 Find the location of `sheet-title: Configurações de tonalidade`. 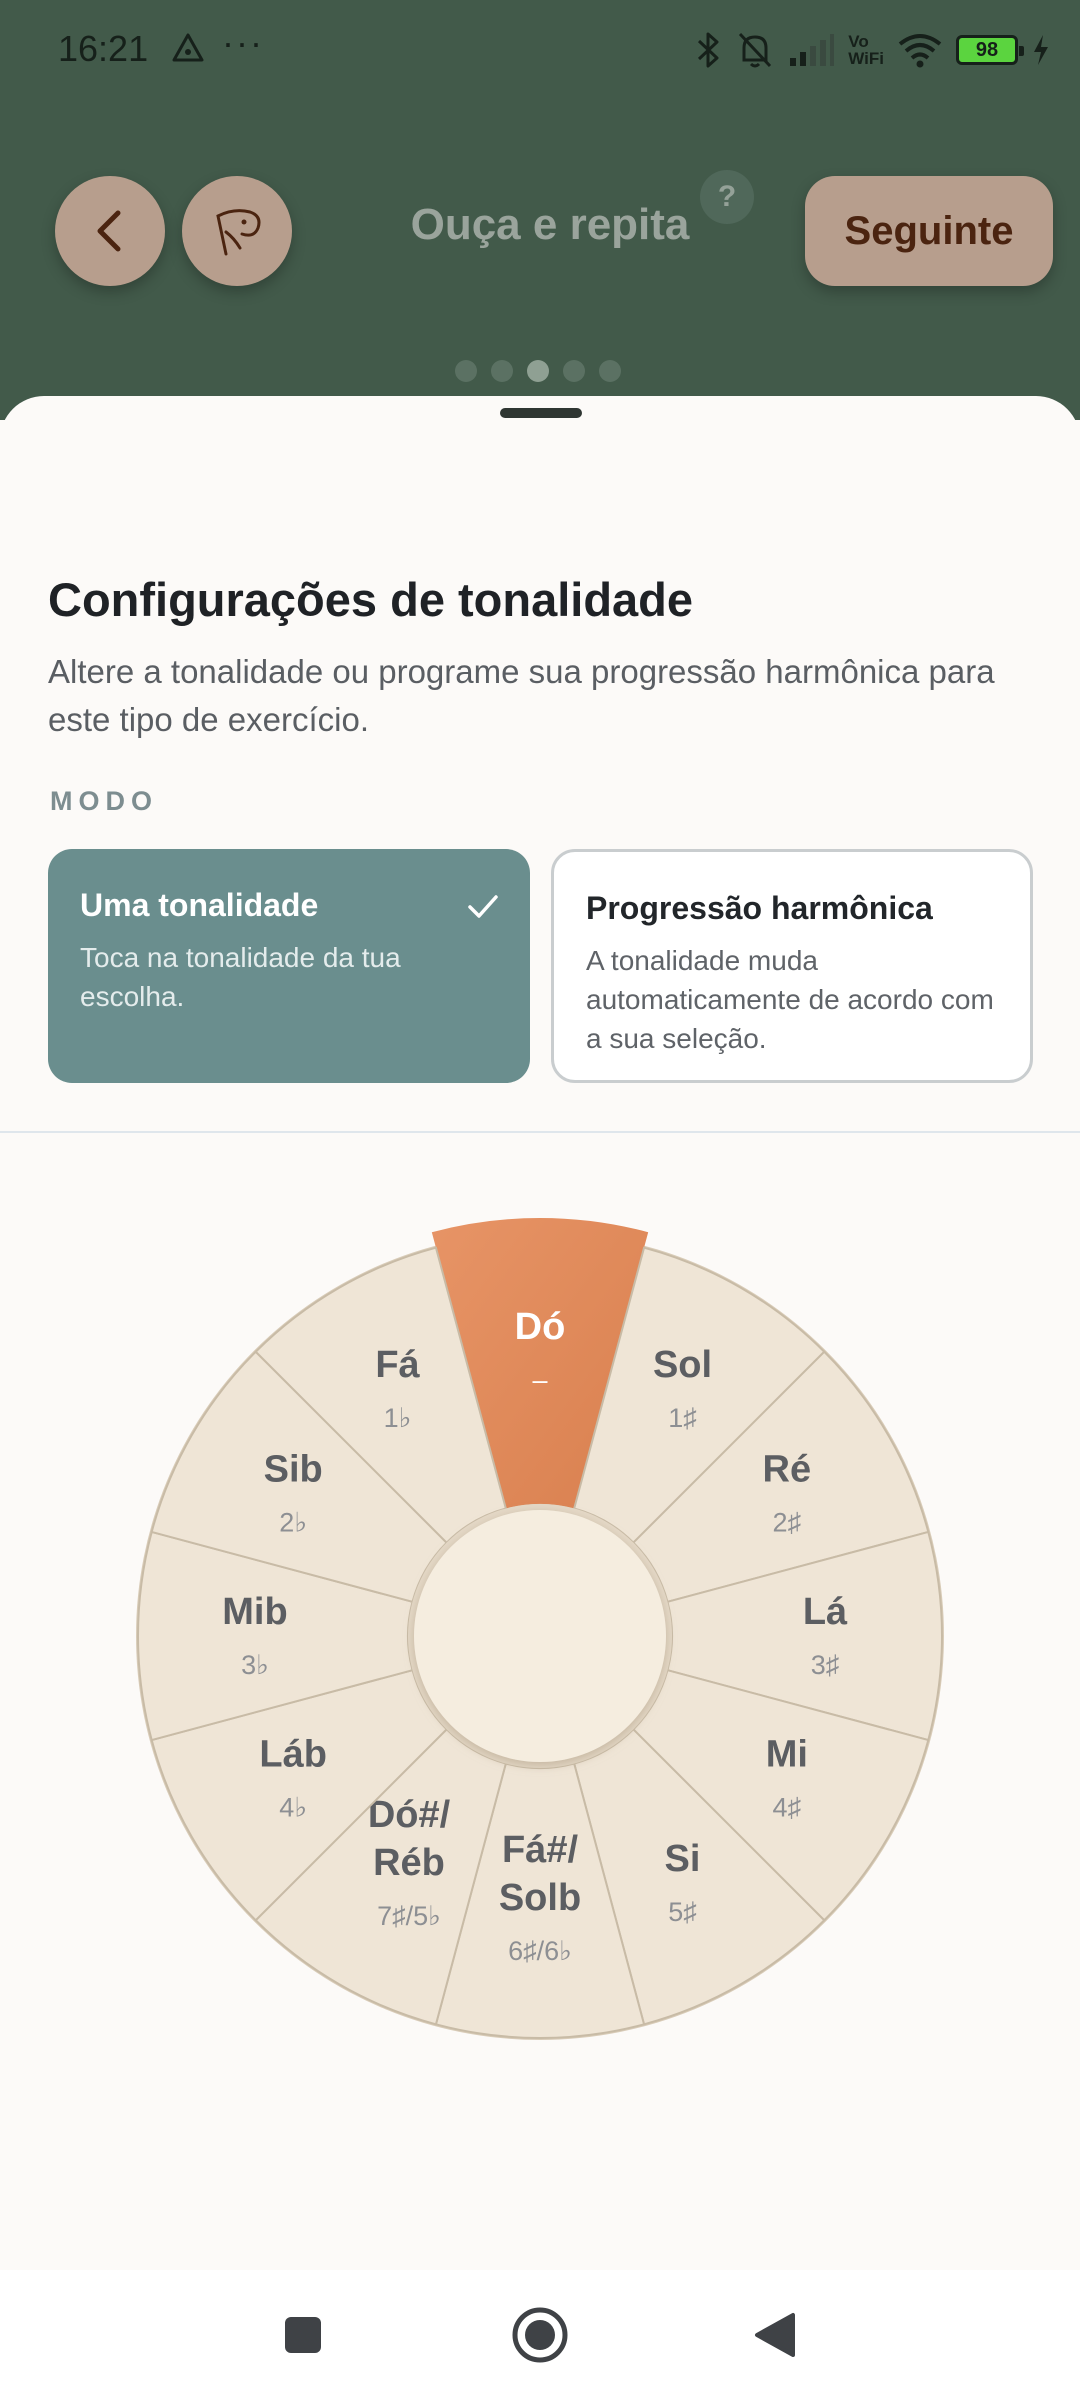

sheet-title: Configurações de tonalidade is located at coordinates (371, 599).